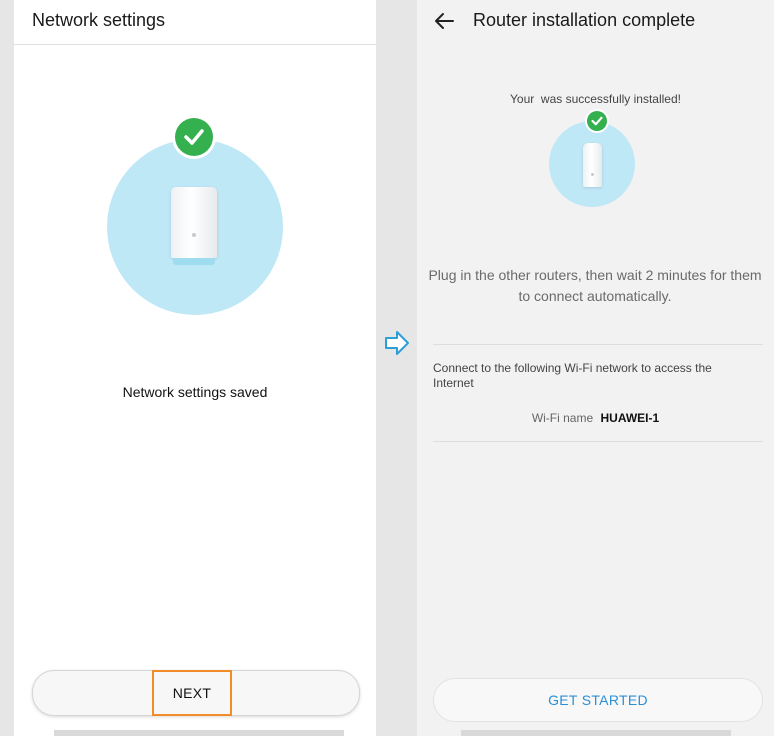 The height and width of the screenshot is (736, 774). Describe the element at coordinates (99, 20) in the screenshot. I see `page-title: Network settings` at that location.